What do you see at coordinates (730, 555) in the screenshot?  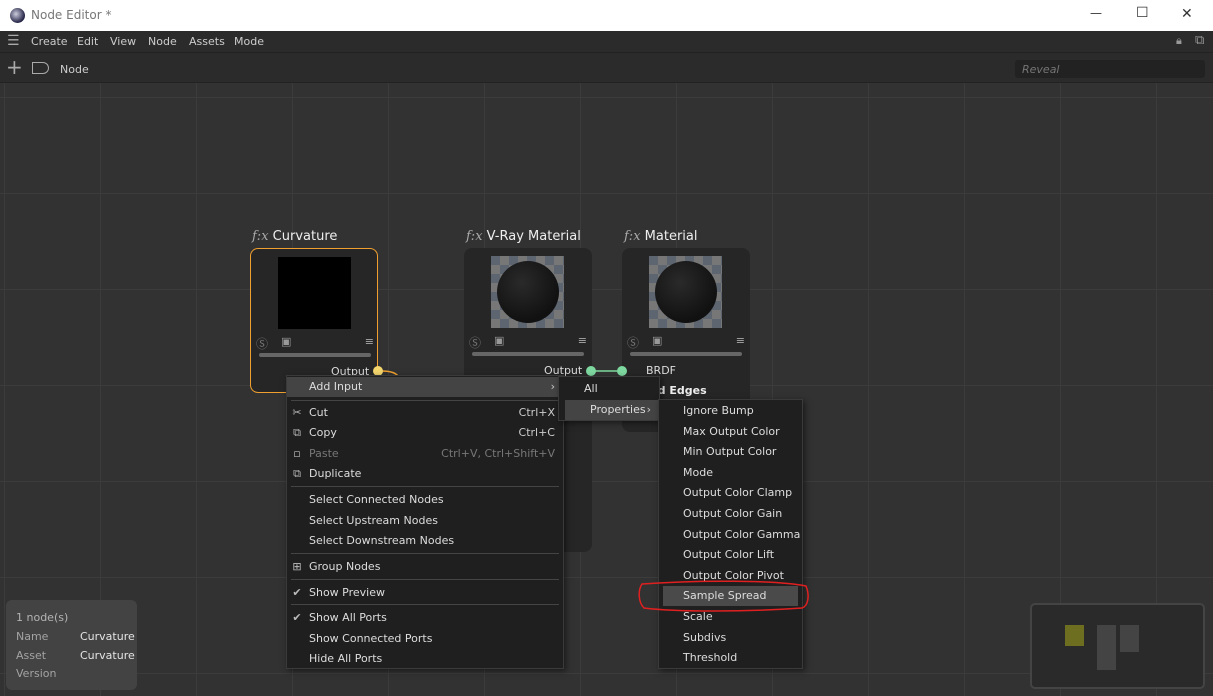 I see `menu-item-output-color-lift: Output Color Lift` at bounding box center [730, 555].